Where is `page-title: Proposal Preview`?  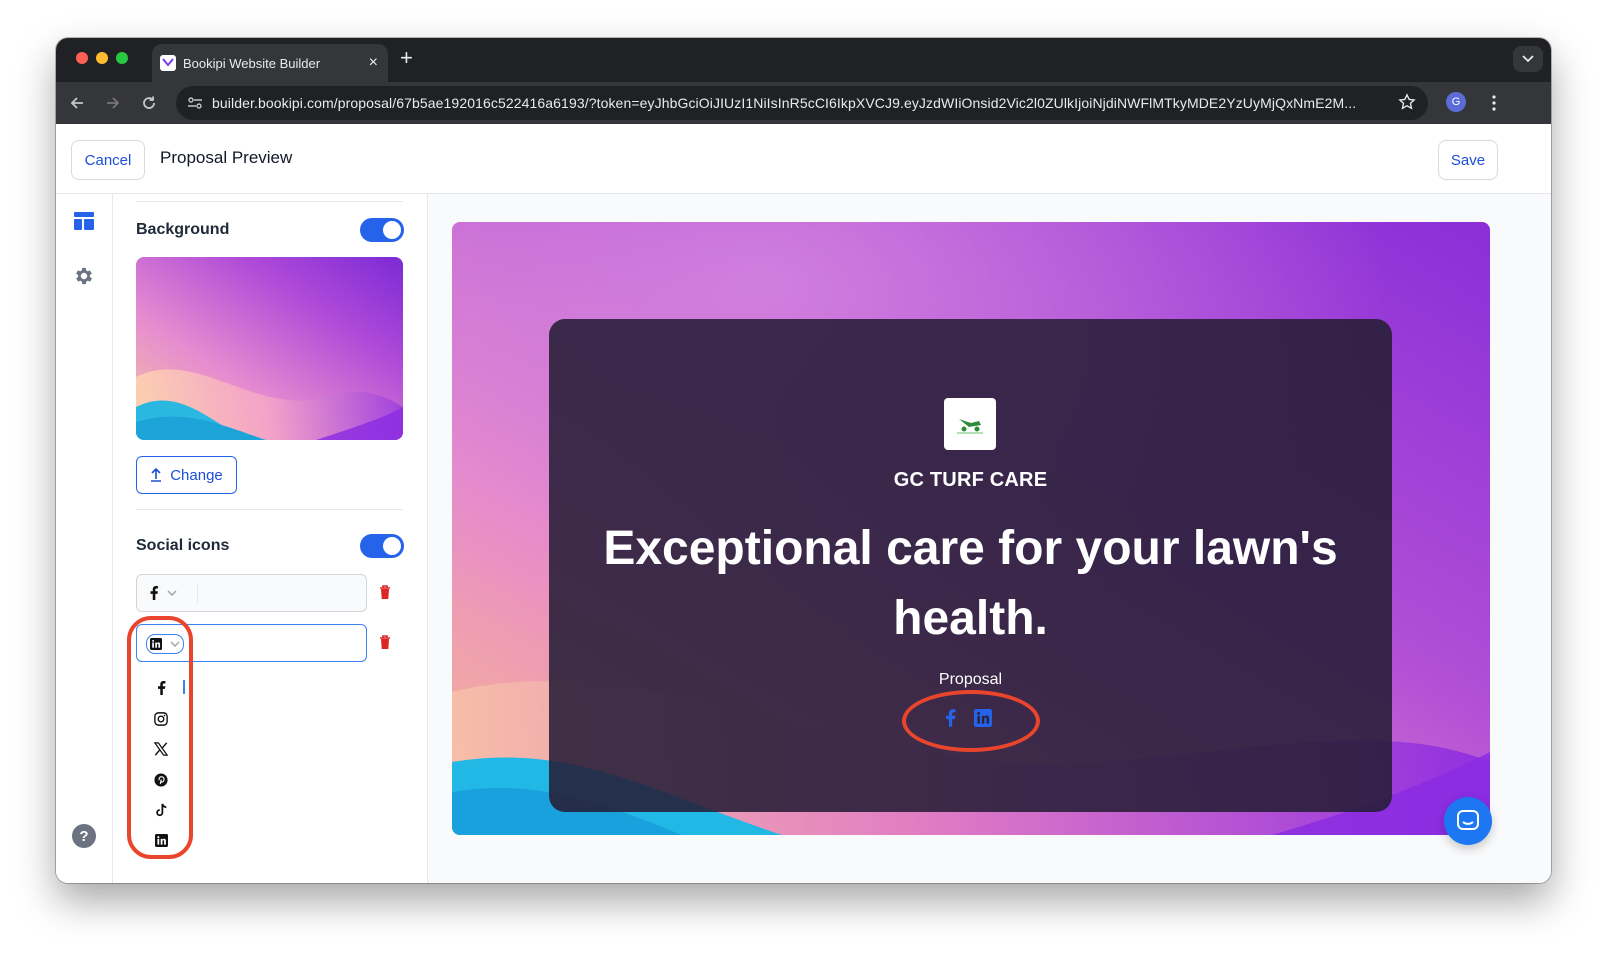
page-title: Proposal Preview is located at coordinates (226, 157).